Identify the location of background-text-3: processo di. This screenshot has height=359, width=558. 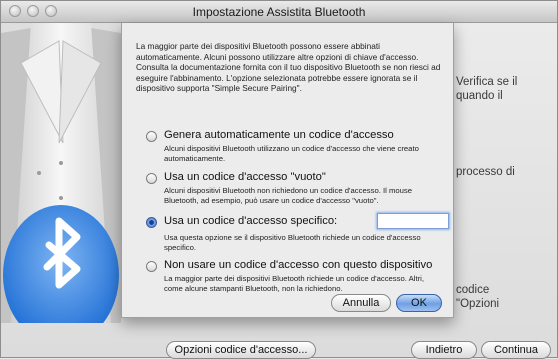
(485, 172).